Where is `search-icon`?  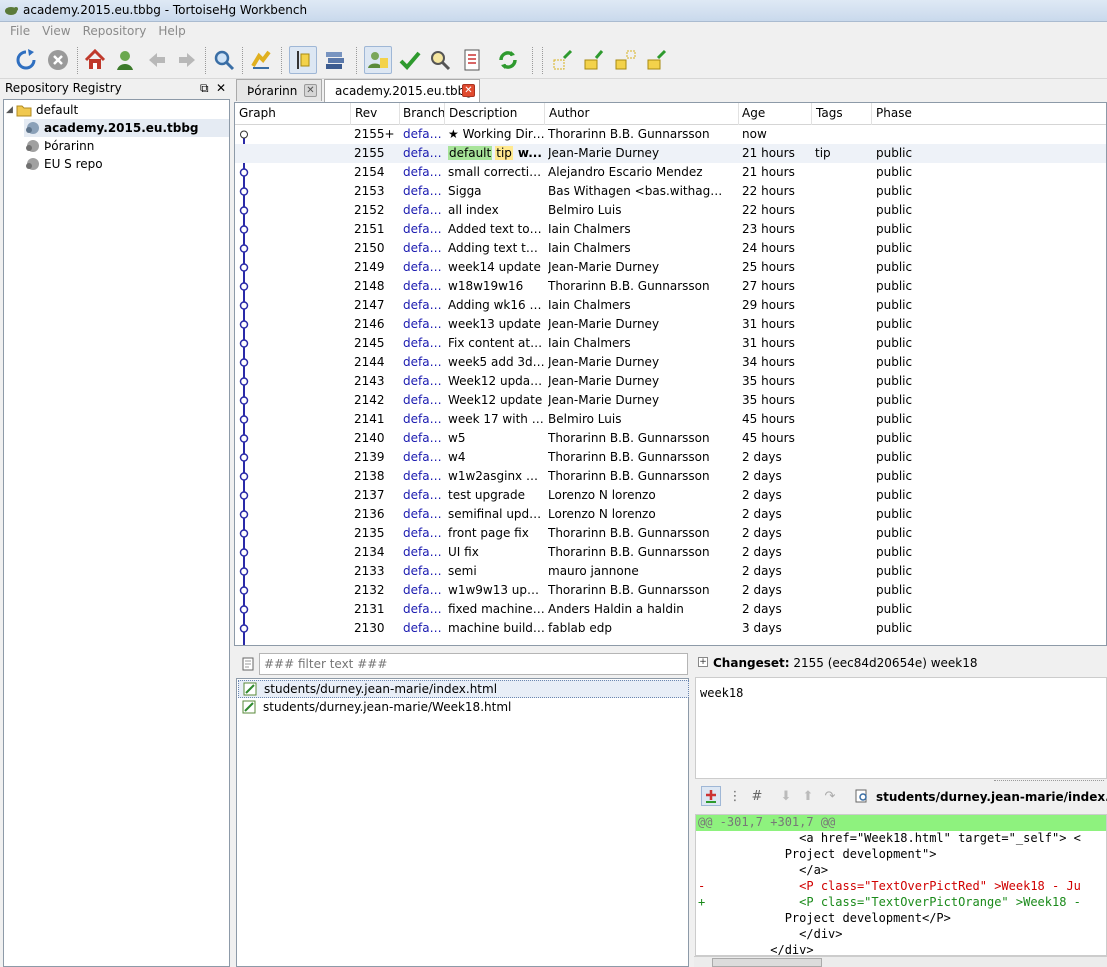 search-icon is located at coordinates (224, 60).